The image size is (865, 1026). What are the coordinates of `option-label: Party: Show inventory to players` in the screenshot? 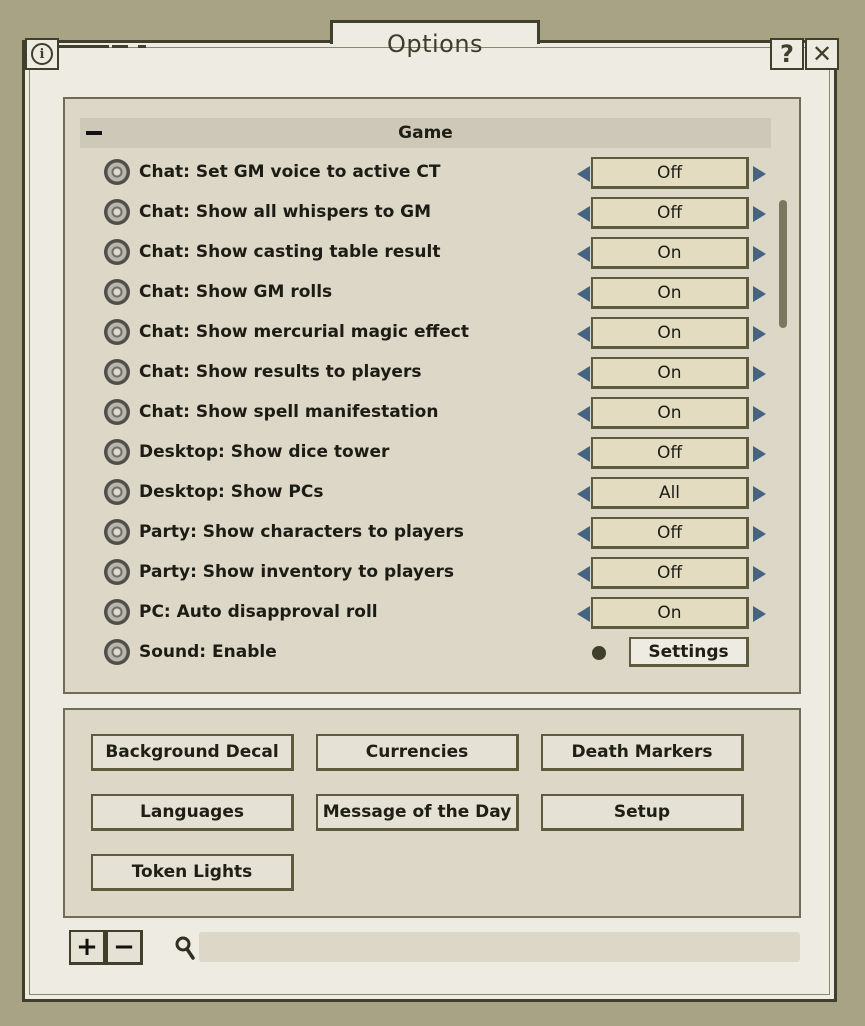 It's located at (297, 572).